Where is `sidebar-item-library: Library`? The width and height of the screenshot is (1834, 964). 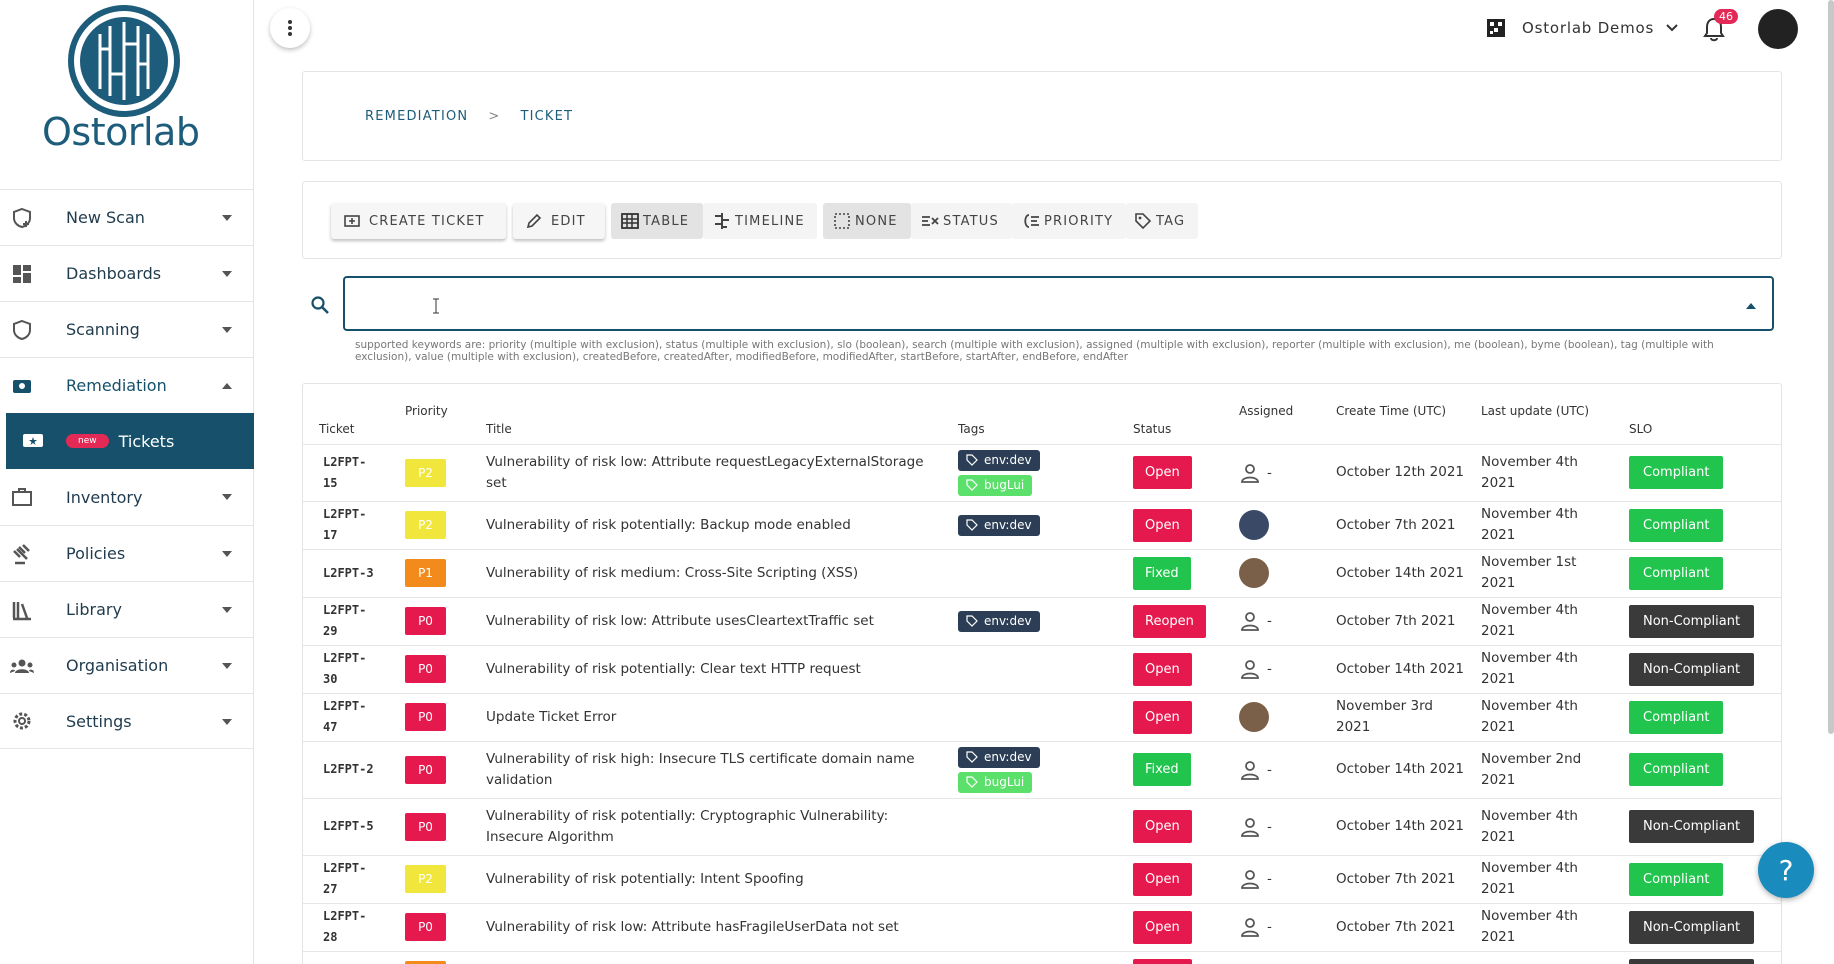
sidebar-item-library: Library is located at coordinates (127, 609).